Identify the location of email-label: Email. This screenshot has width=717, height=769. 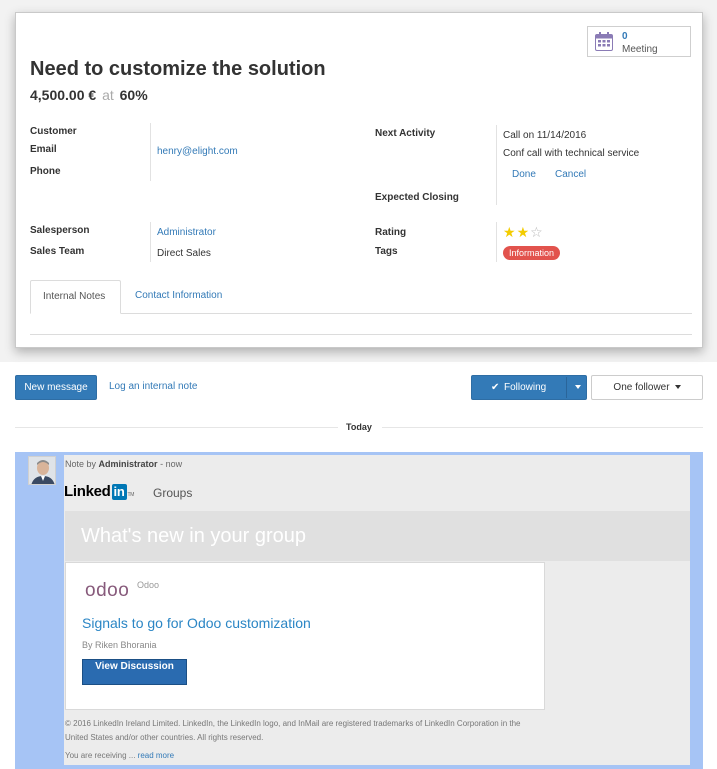
(43, 149).